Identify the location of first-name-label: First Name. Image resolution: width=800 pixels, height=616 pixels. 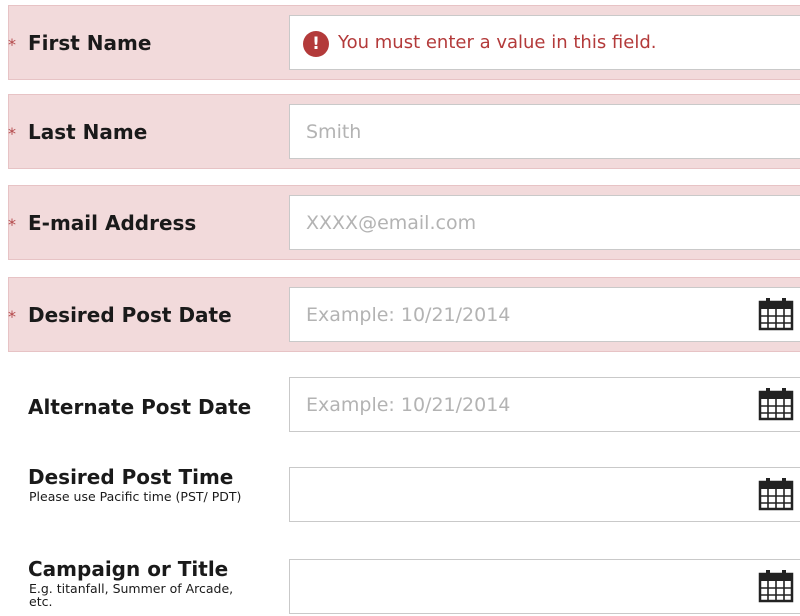
(90, 43).